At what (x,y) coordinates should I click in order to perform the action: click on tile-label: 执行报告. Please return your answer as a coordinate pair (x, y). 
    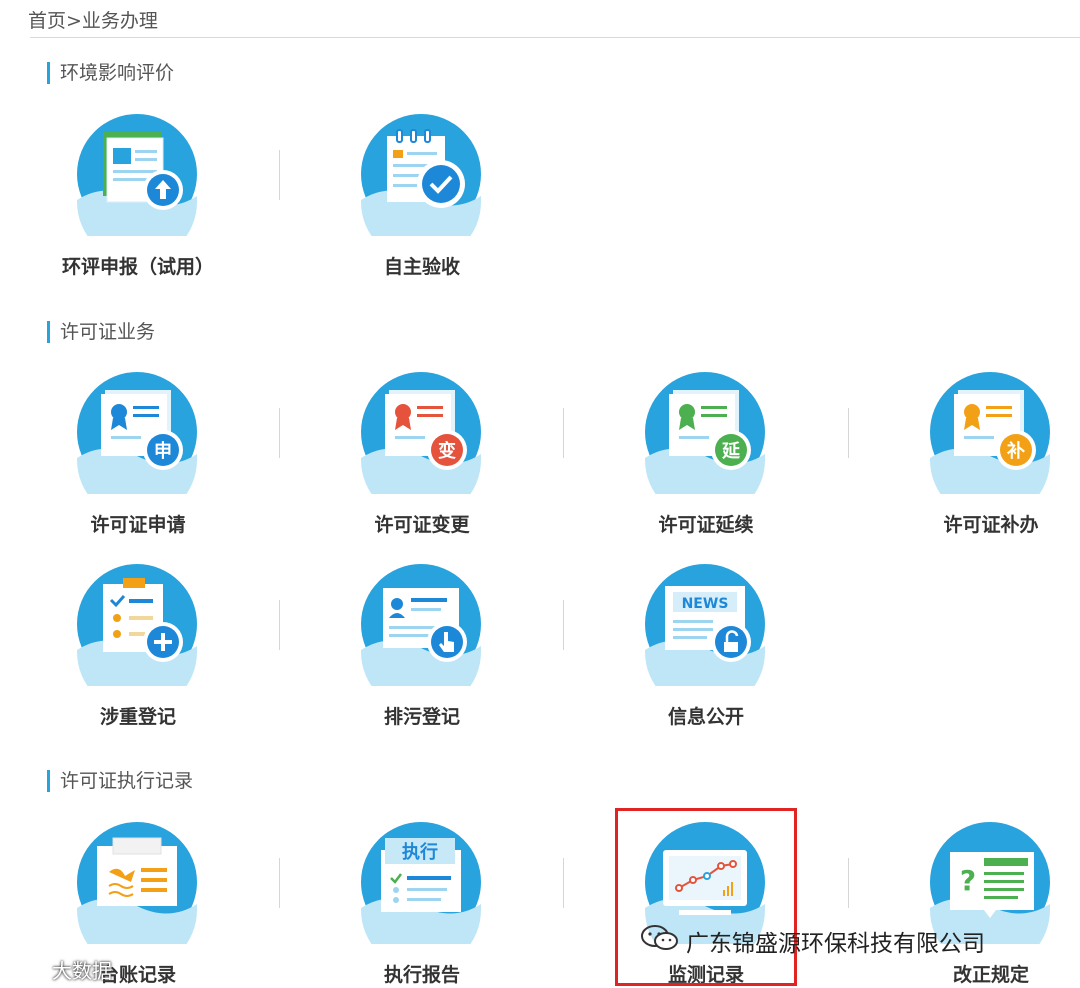
    Looking at the image, I should click on (421, 975).